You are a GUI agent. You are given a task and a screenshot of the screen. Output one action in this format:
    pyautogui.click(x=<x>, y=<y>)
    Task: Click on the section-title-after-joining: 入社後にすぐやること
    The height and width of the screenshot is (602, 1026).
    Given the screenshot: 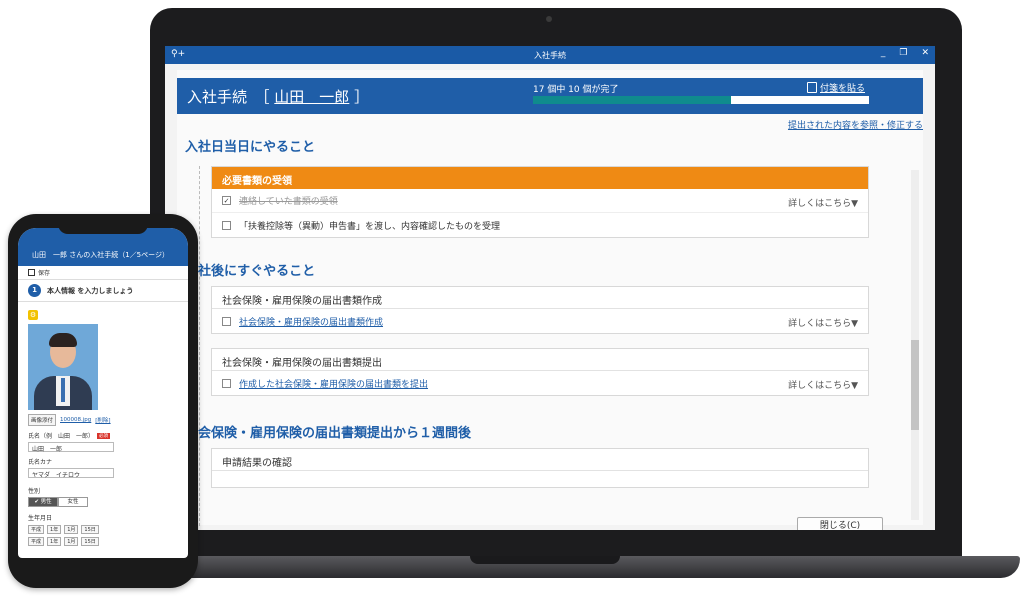 What is the action you would take?
    pyautogui.click(x=250, y=271)
    